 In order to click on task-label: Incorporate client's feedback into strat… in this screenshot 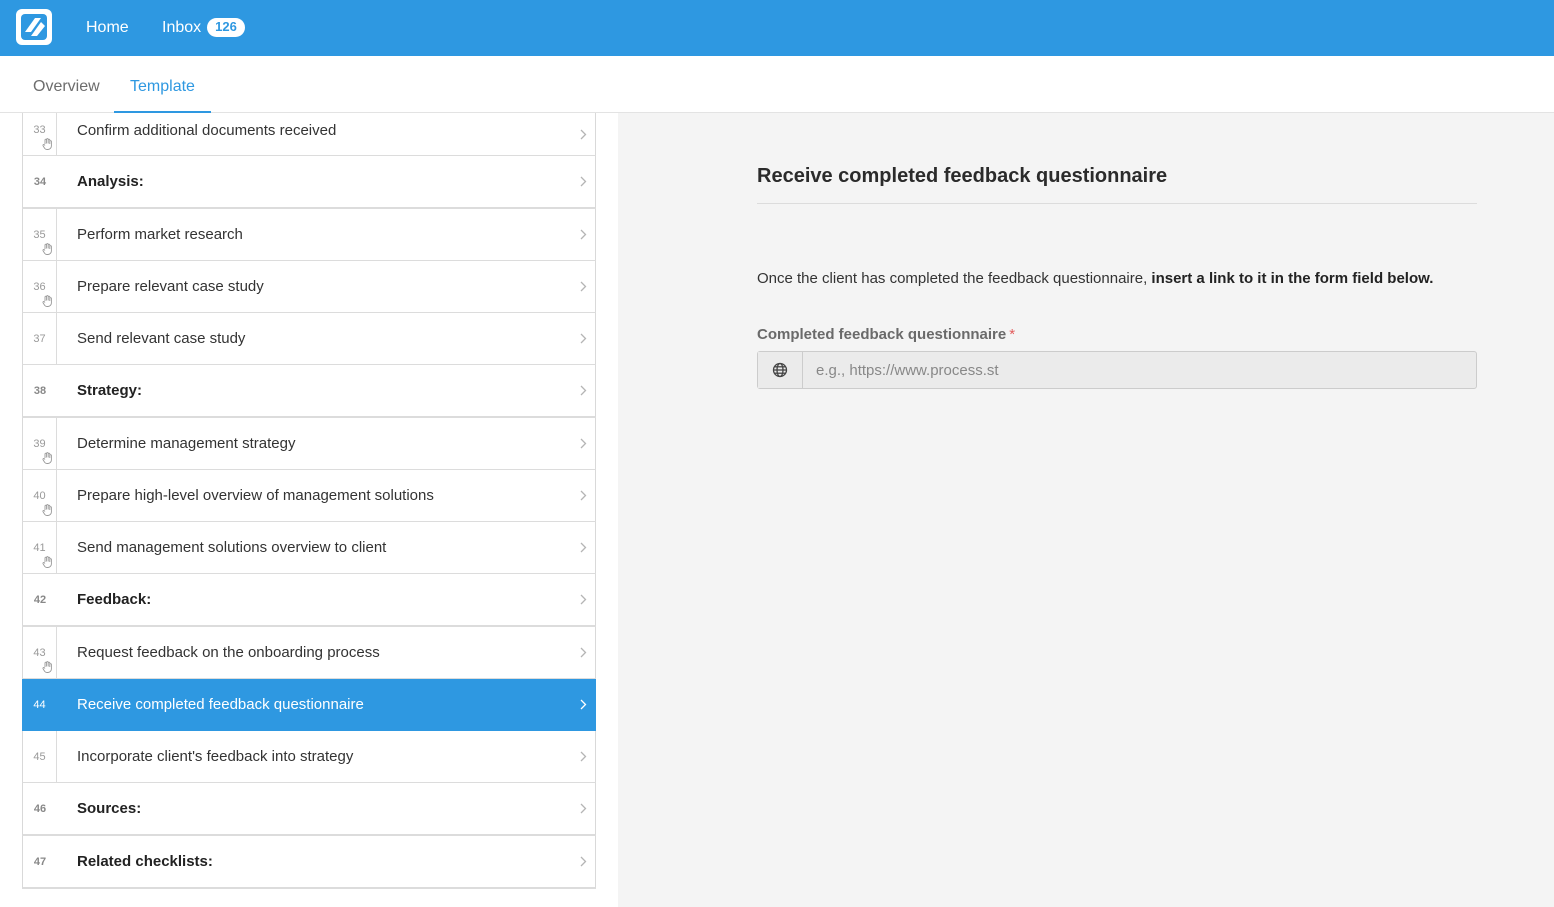, I will do `click(215, 756)`.